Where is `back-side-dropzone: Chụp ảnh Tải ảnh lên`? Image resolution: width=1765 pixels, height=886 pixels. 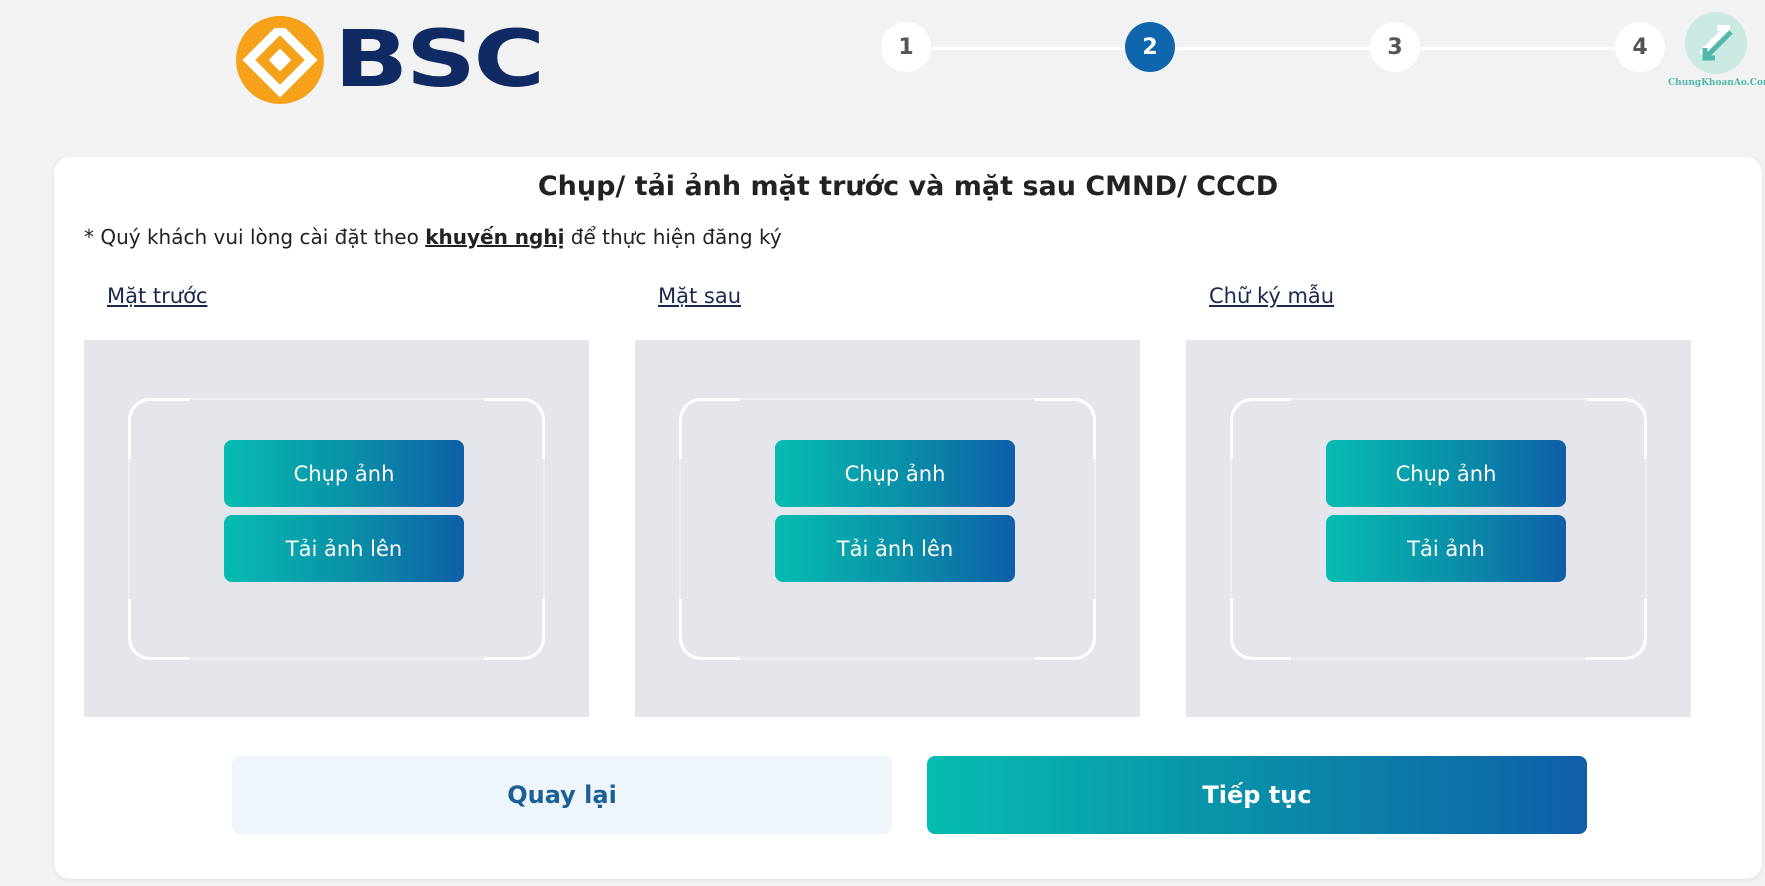 back-side-dropzone: Chụp ảnh Tải ảnh lên is located at coordinates (887, 528).